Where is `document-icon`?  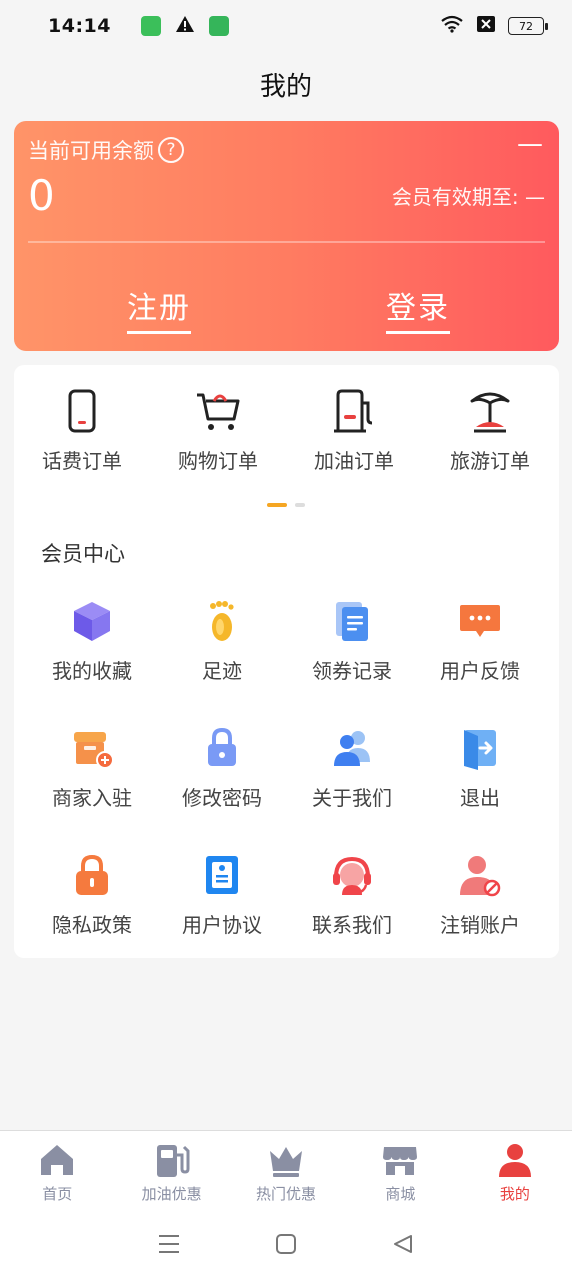 document-icon is located at coordinates (352, 621).